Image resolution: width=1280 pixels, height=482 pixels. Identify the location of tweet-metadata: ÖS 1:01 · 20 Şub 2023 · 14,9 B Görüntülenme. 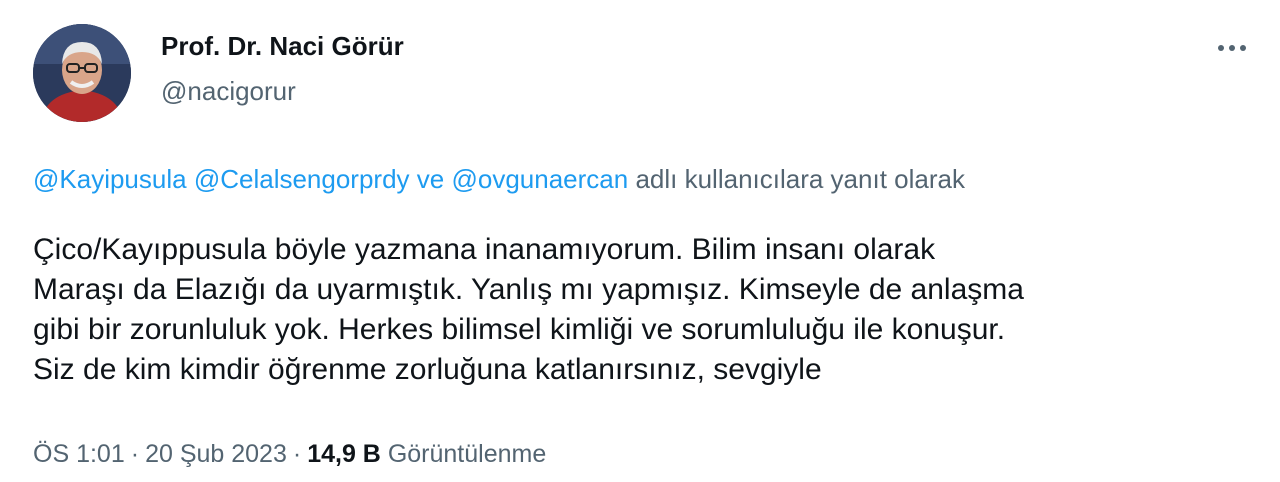
(289, 454).